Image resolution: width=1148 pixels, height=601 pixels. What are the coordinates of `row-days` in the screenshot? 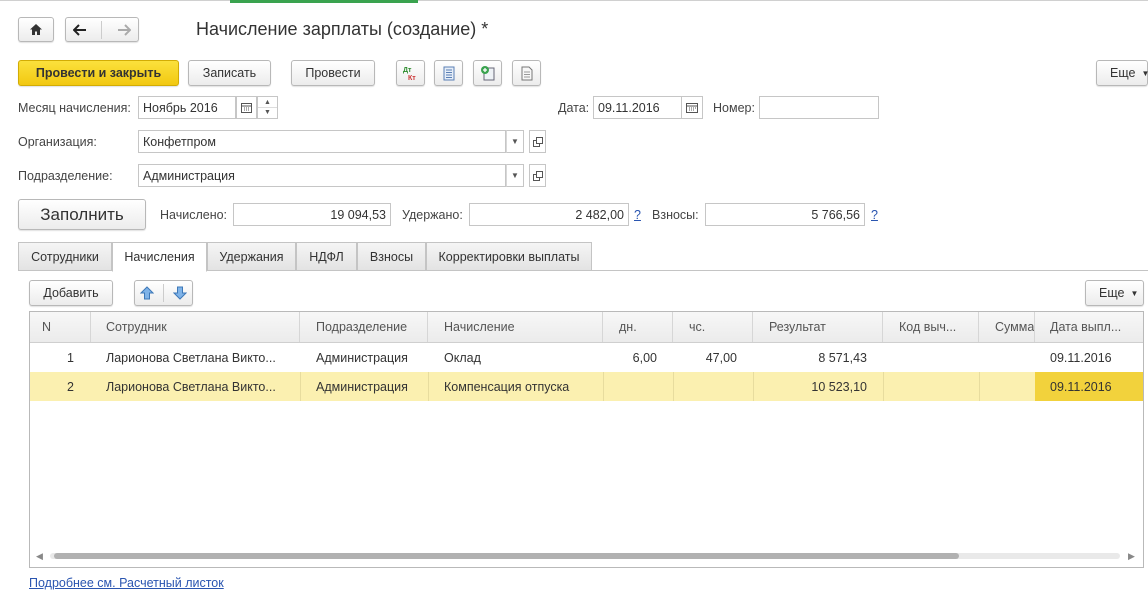 It's located at (633, 386).